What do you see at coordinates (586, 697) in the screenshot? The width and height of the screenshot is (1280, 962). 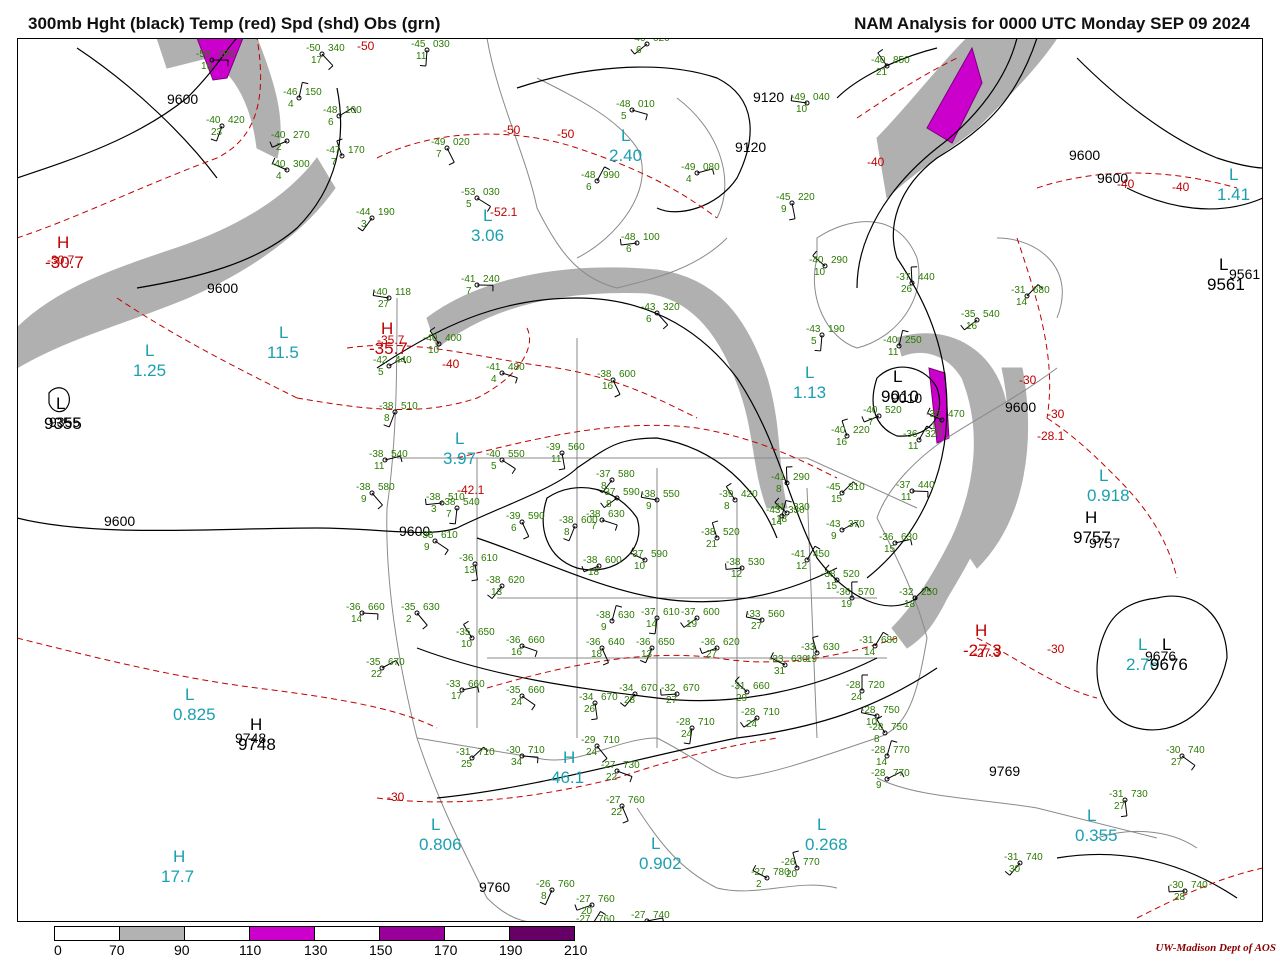 I see `obs-temperature: -34` at bounding box center [586, 697].